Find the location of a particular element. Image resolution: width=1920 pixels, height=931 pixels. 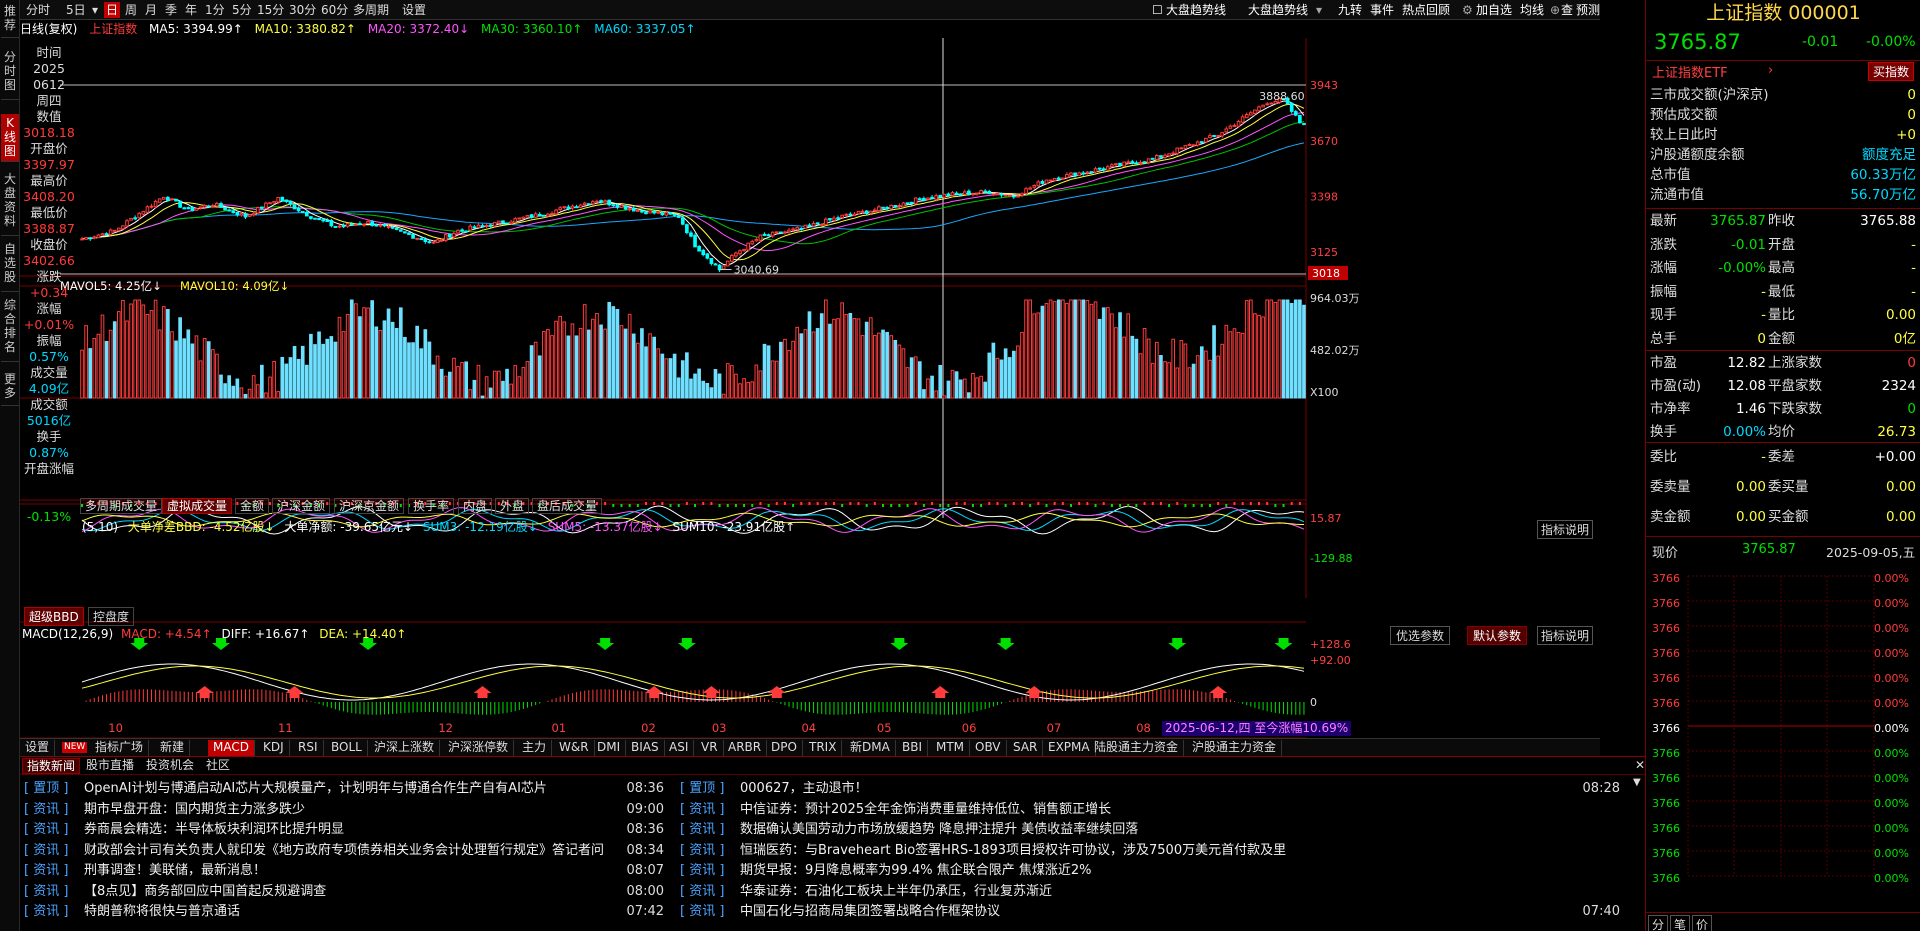

indicator-newdma: 新DMA is located at coordinates (870, 748).